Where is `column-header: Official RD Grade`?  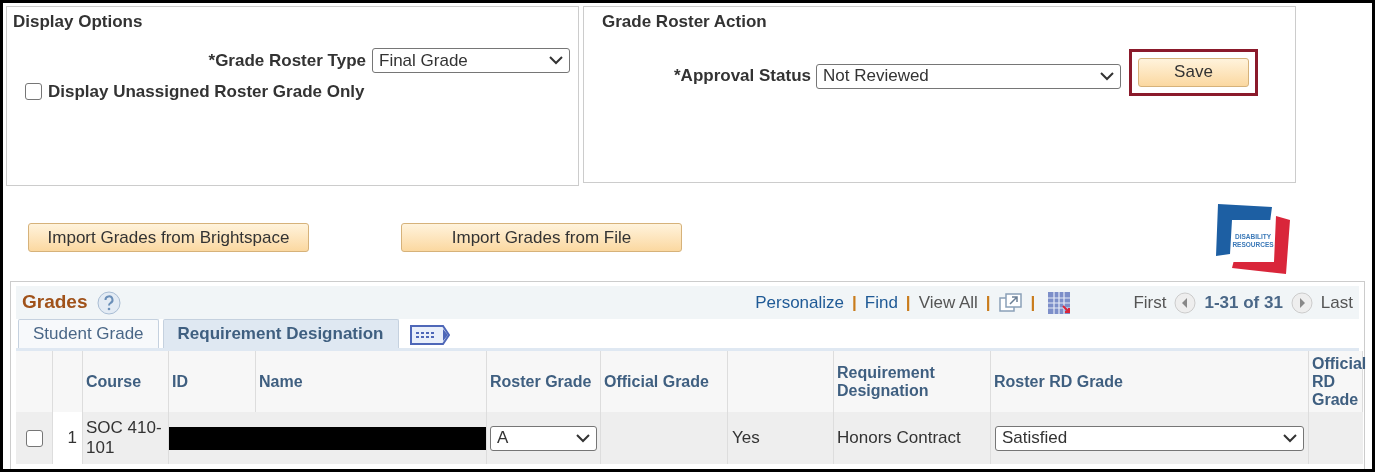
column-header: Official RD Grade is located at coordinates (1336, 381).